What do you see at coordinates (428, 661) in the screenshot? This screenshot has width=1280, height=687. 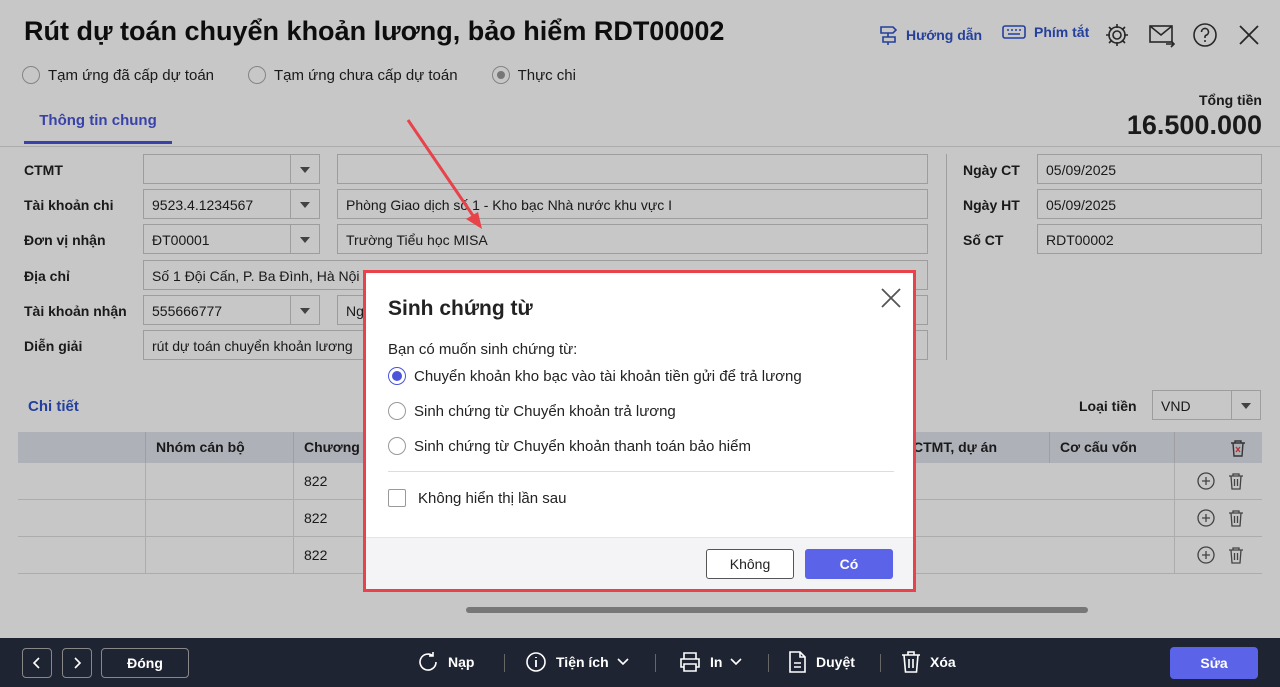 I see `reload-icon` at bounding box center [428, 661].